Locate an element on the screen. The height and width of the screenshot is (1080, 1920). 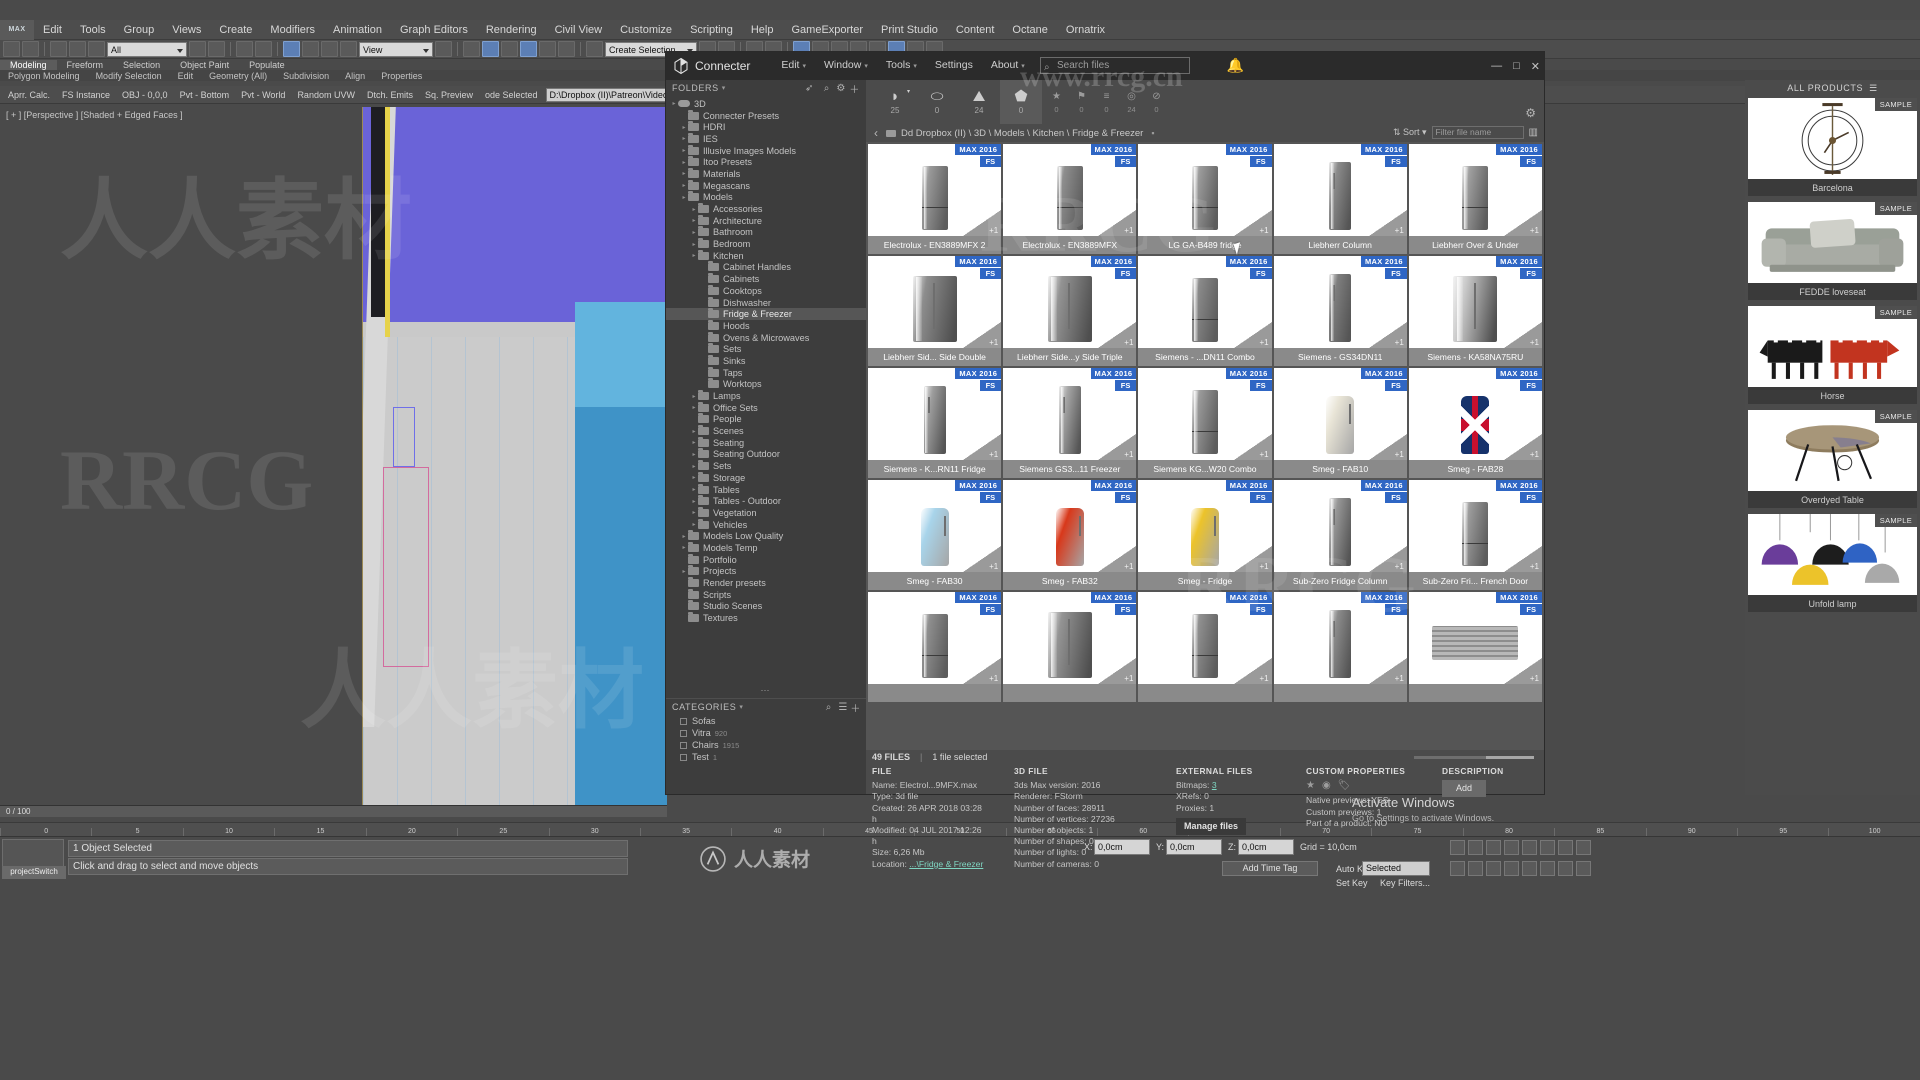
rectangular-selection-region-button is located at coordinates (244, 49).